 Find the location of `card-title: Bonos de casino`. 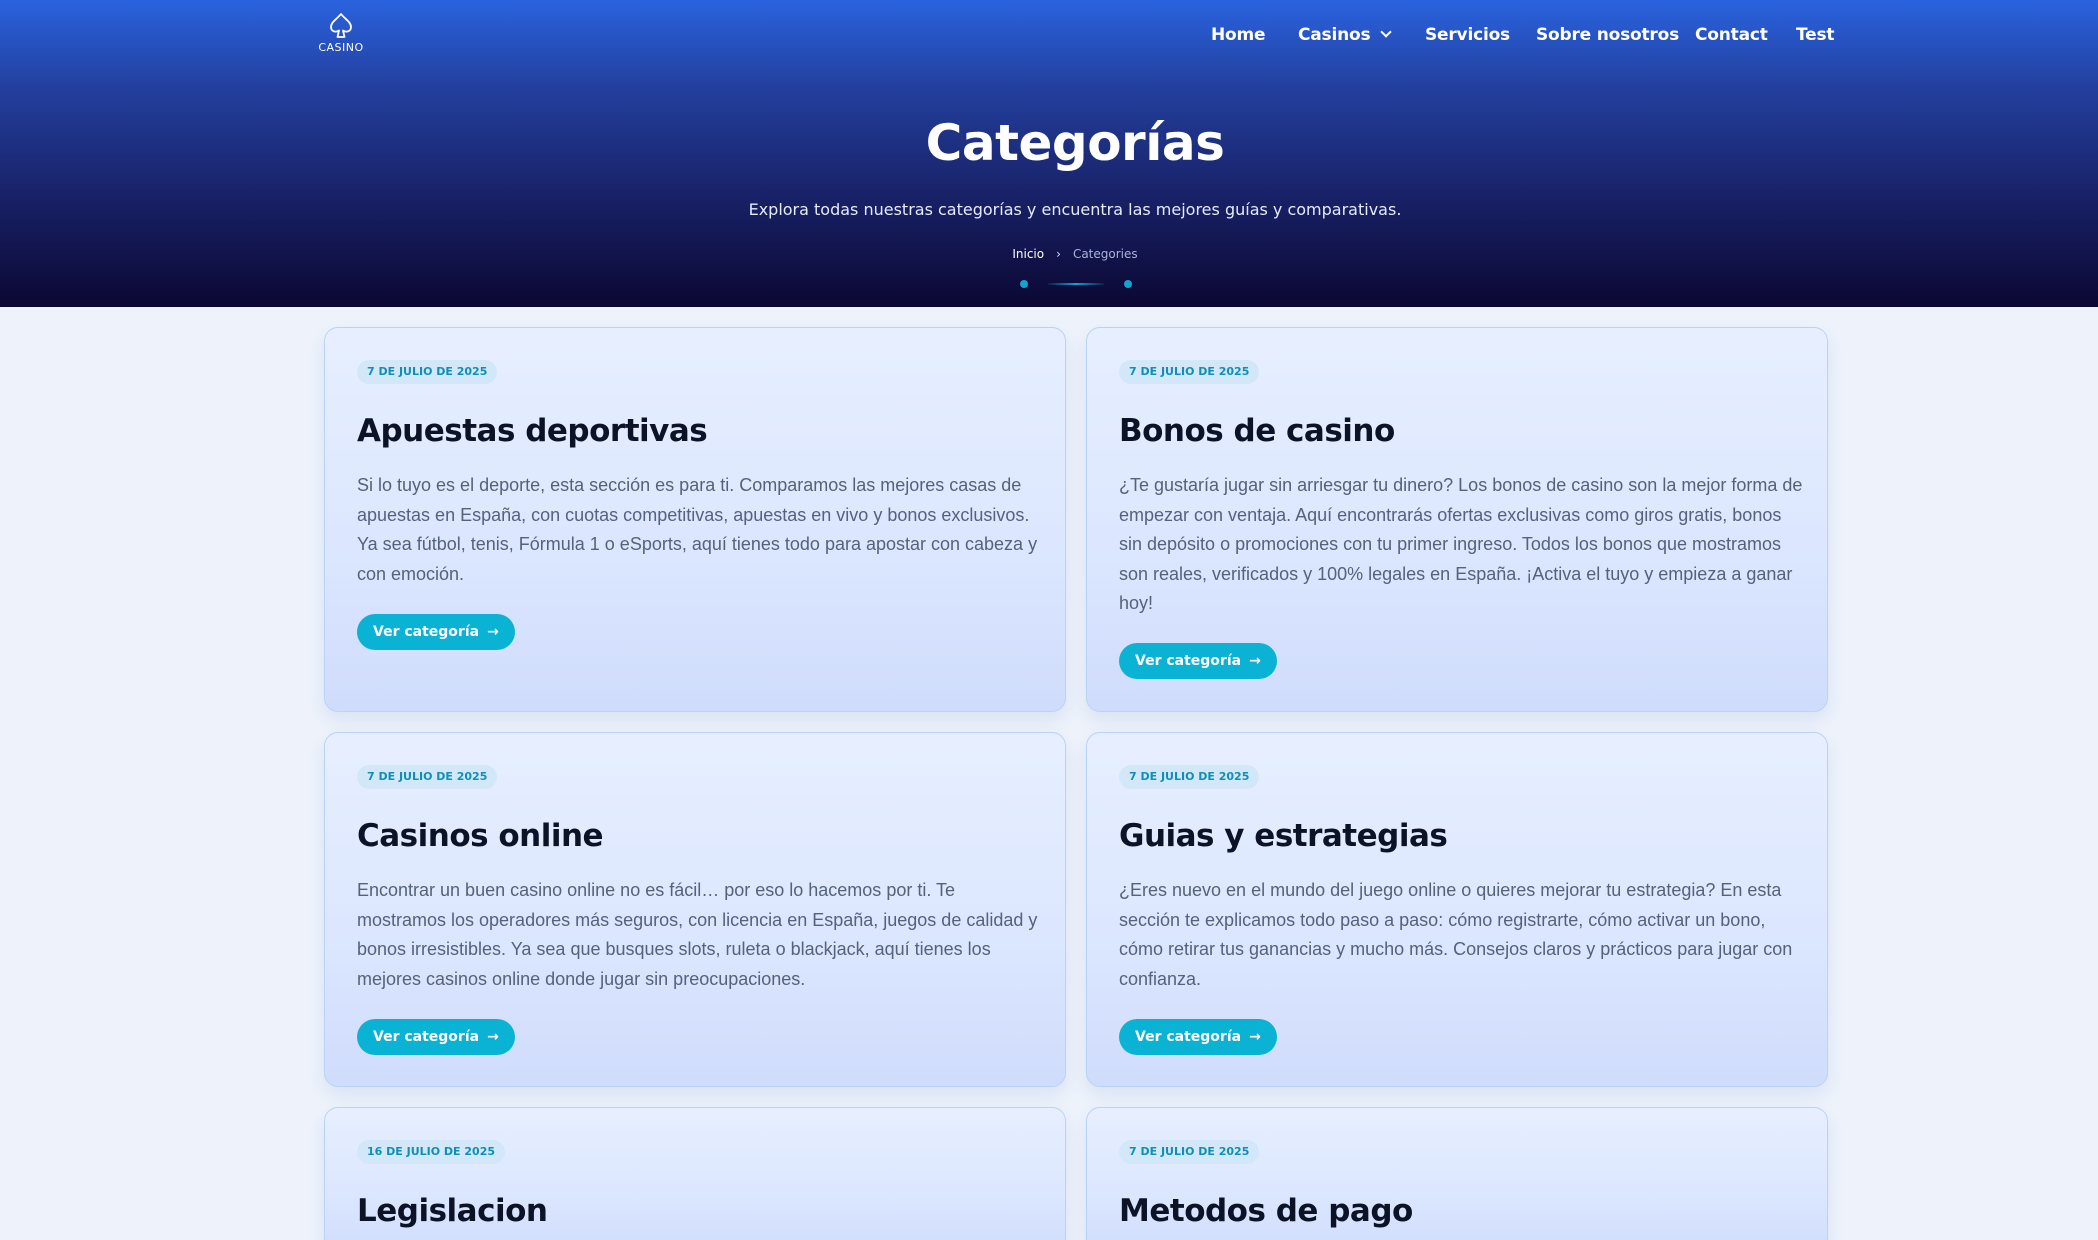

card-title: Bonos de casino is located at coordinates (1257, 431).